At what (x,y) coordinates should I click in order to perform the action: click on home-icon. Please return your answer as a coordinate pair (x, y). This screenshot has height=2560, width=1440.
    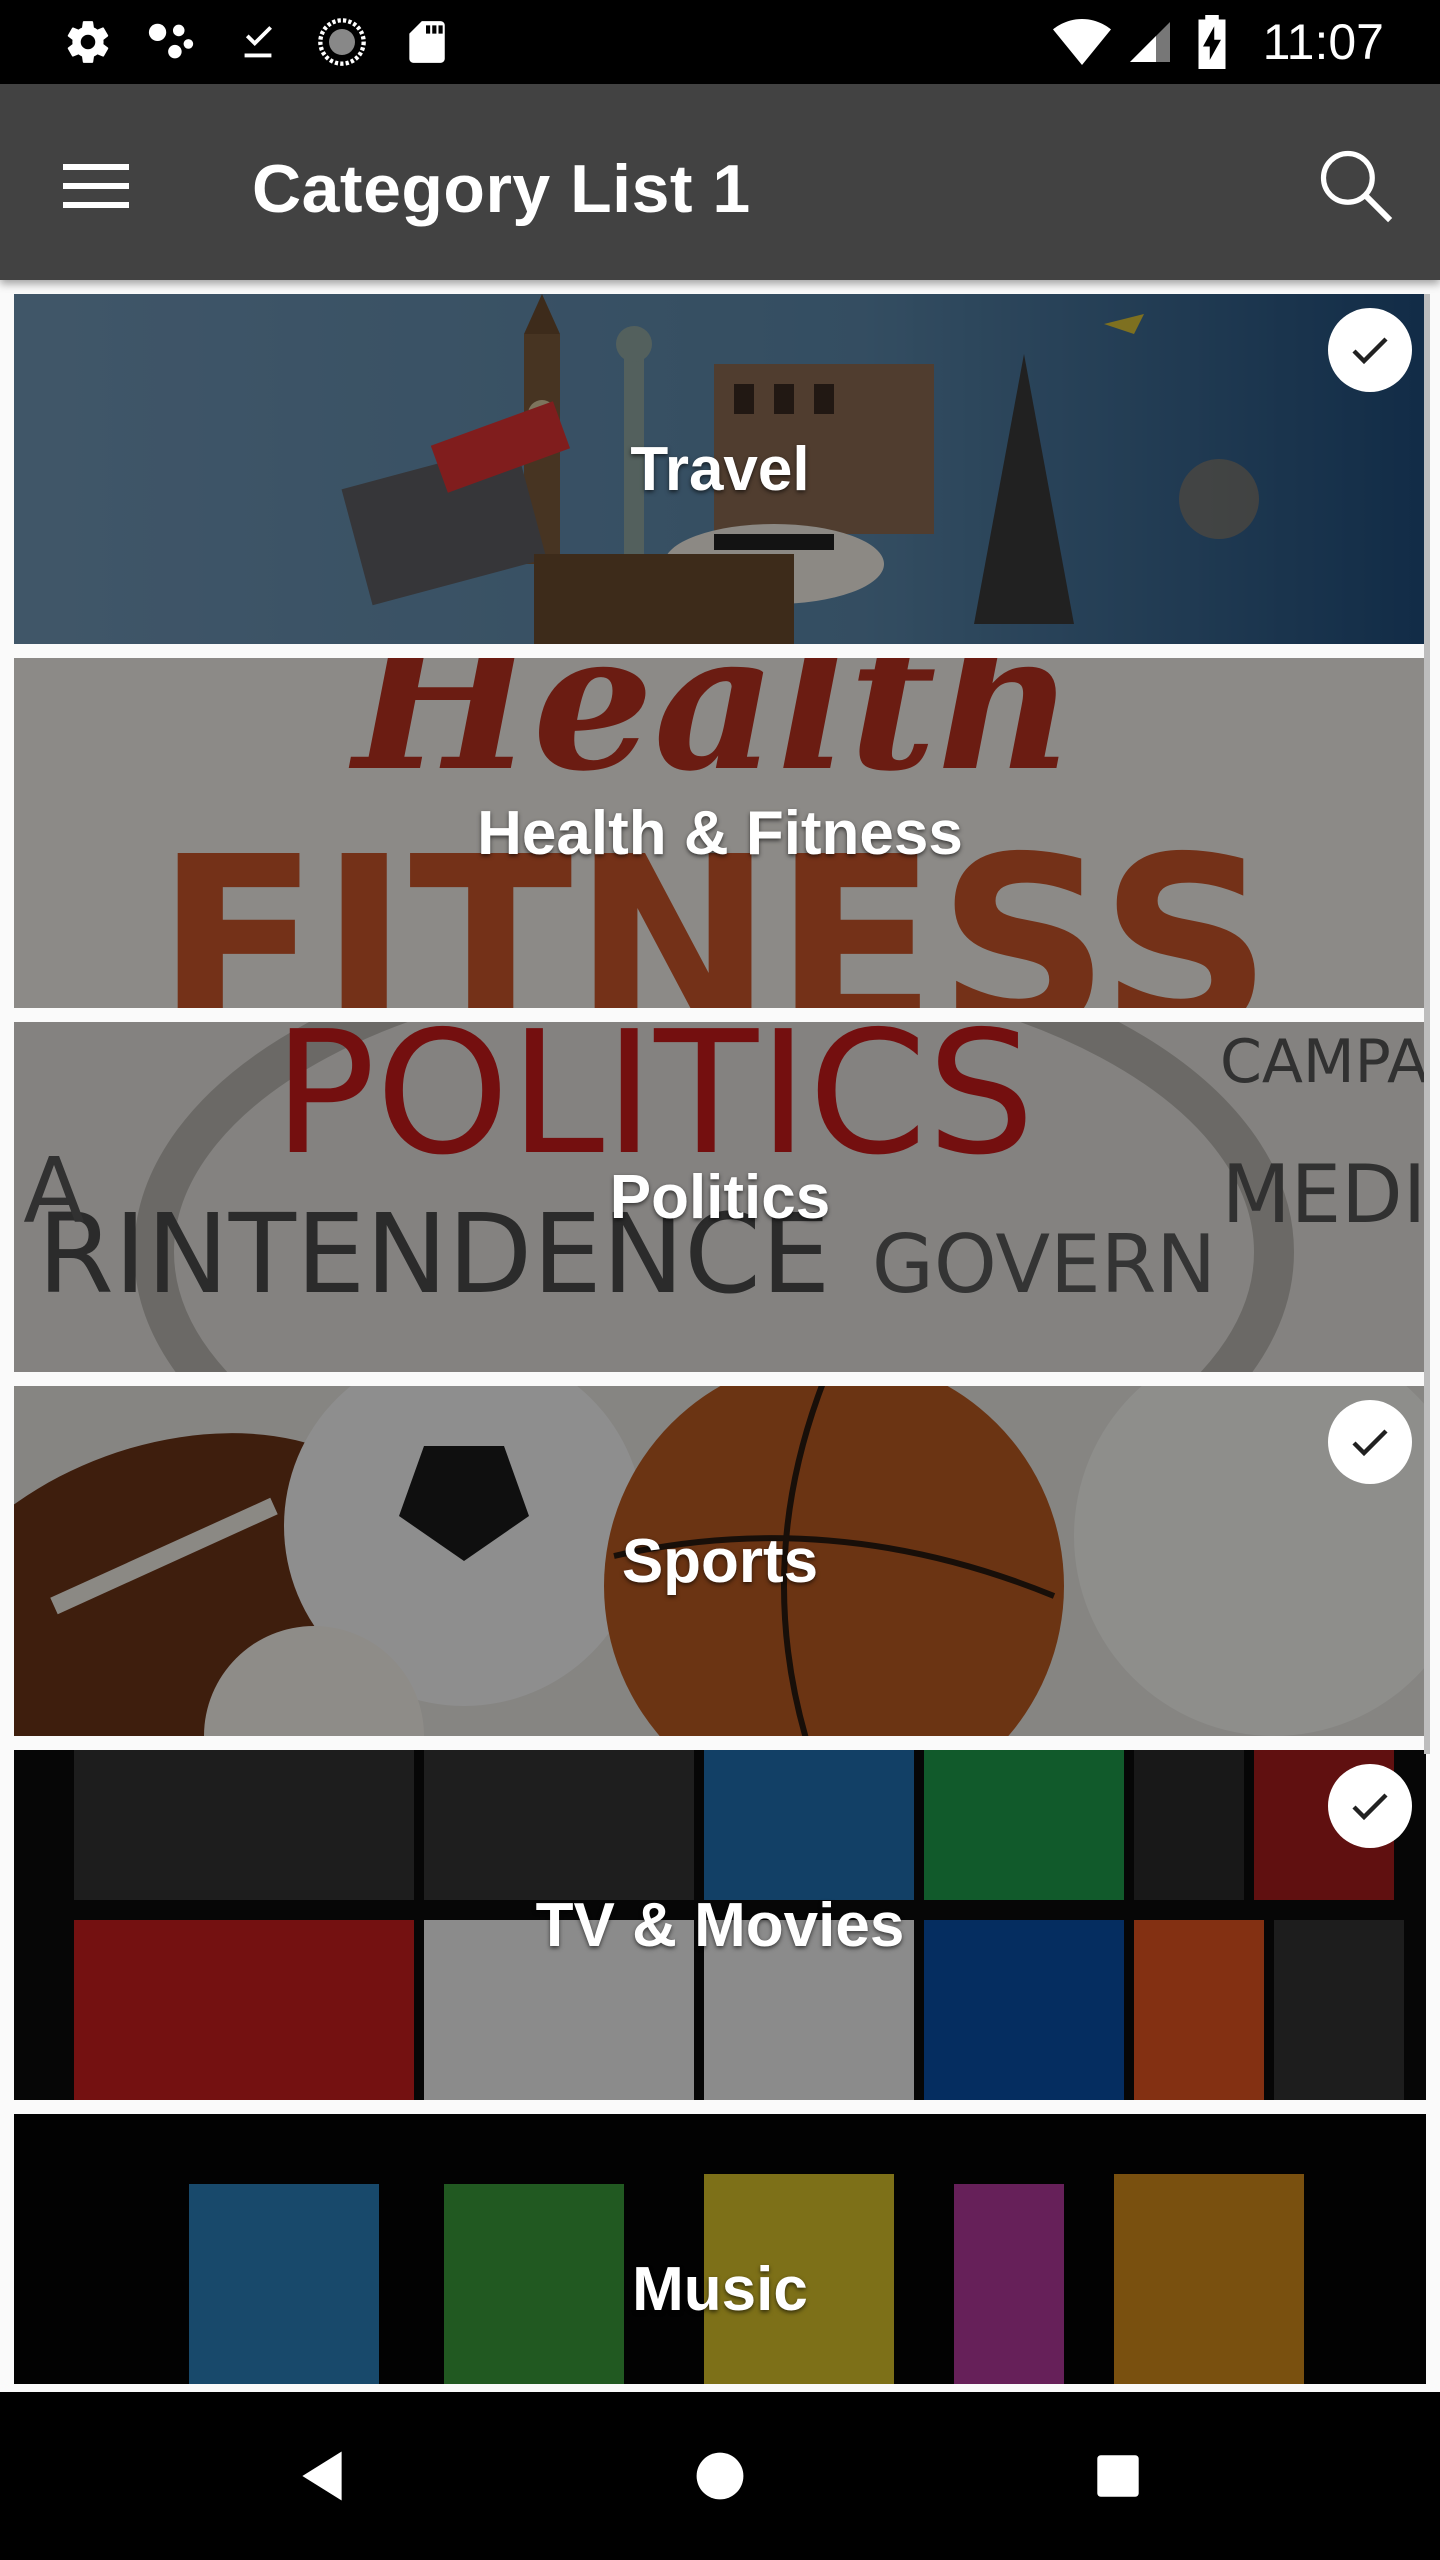
    Looking at the image, I should click on (720, 2476).